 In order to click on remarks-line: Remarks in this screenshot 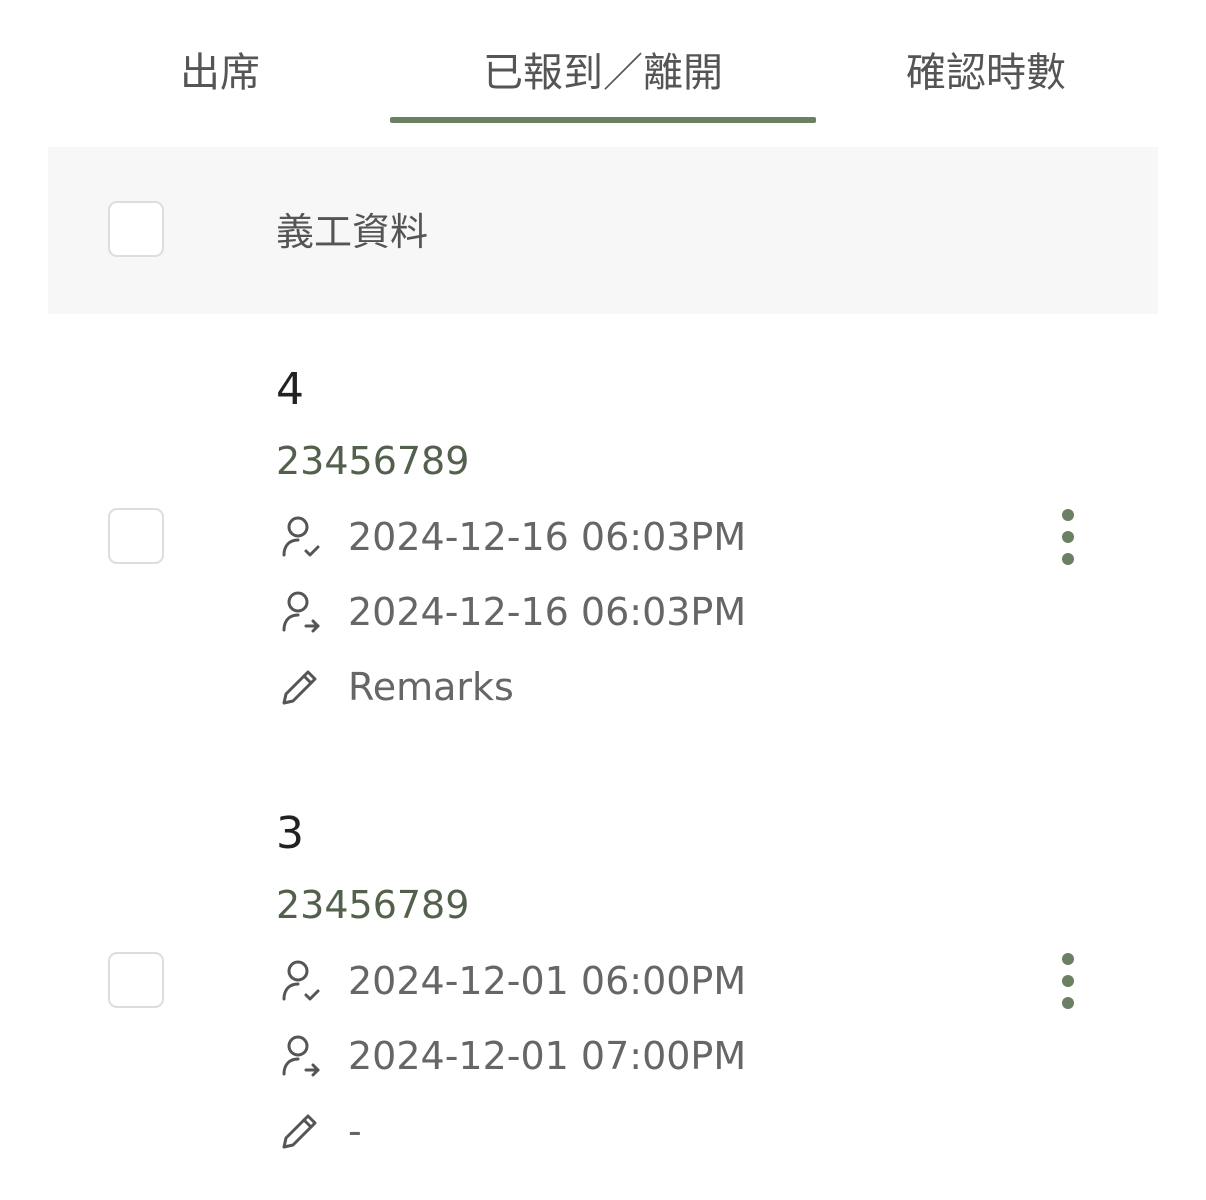, I will do `click(395, 687)`.